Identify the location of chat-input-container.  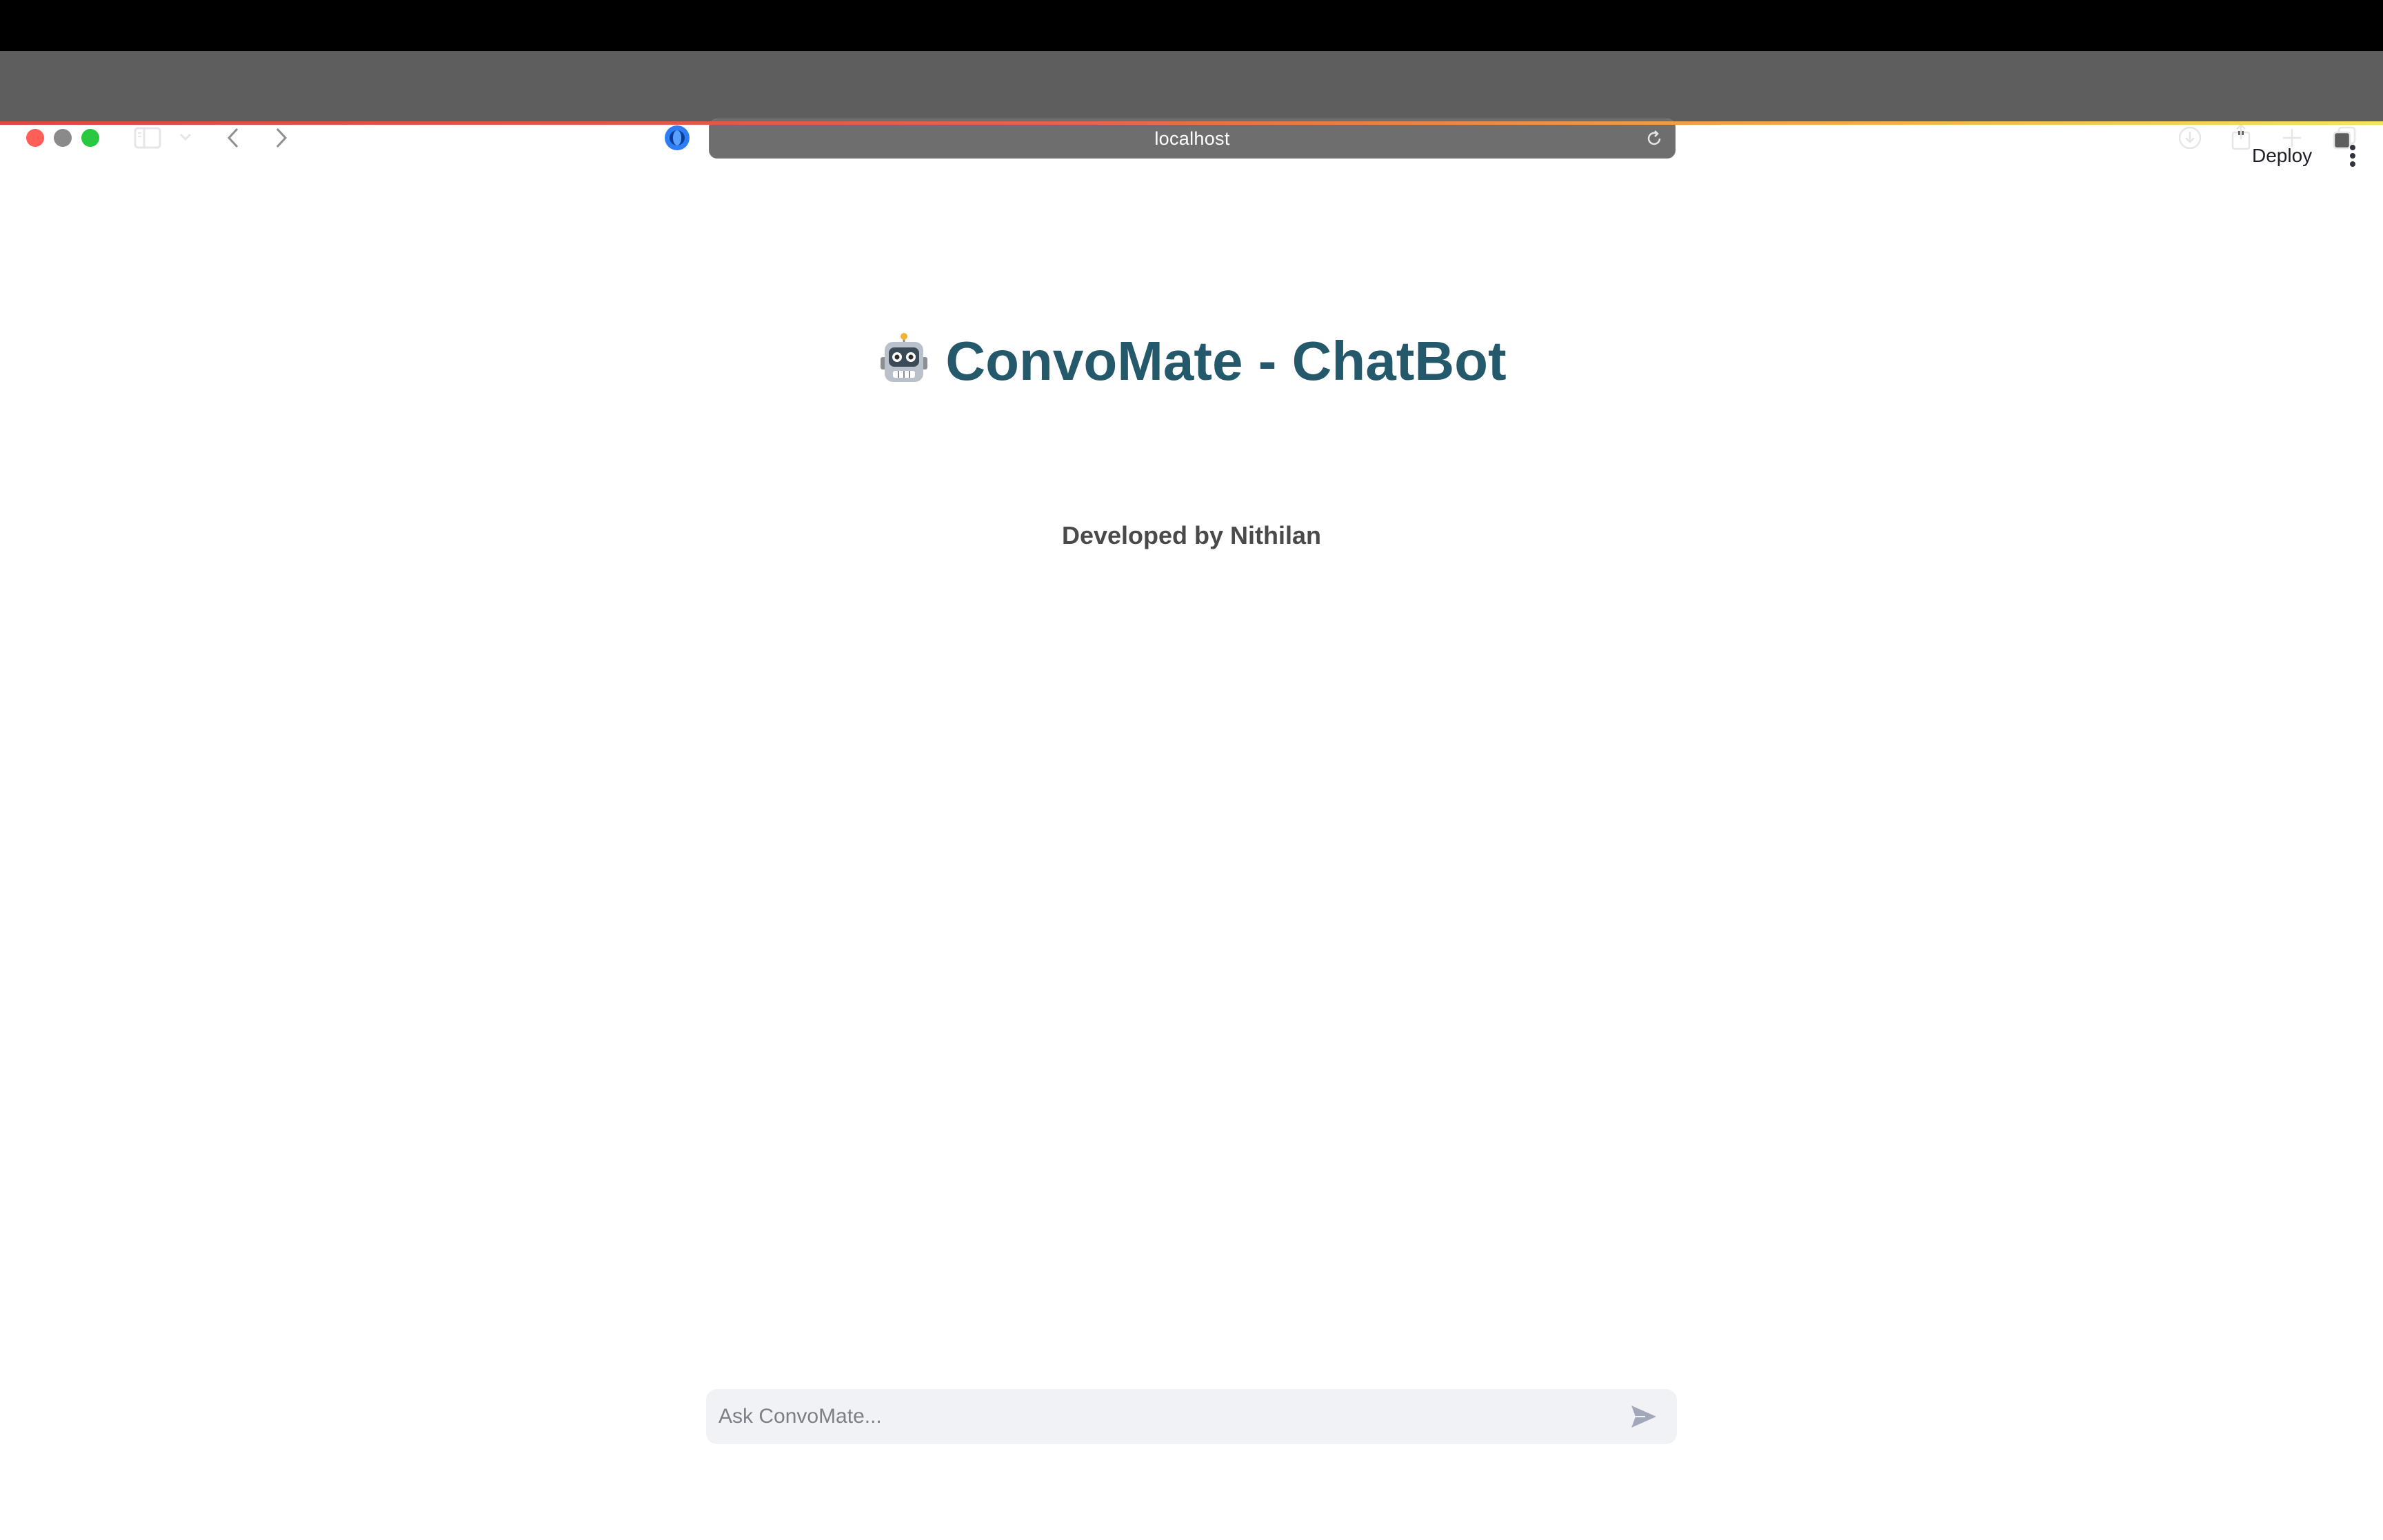
(1191, 1417).